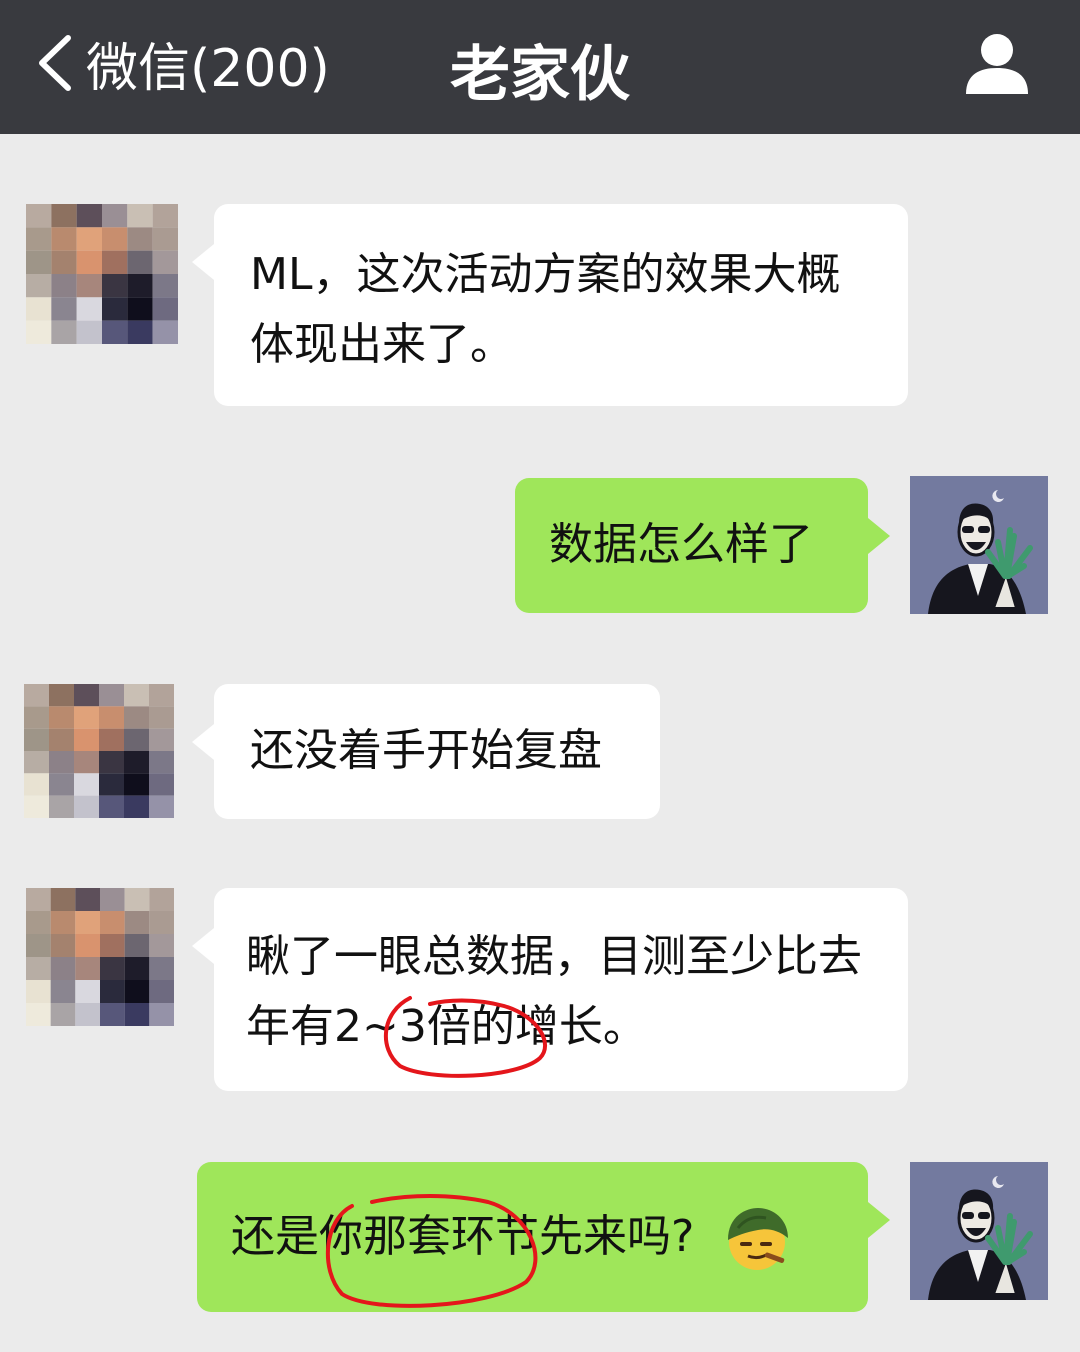 This screenshot has width=1080, height=1352. I want to click on message-bubble: 还没着手开始复盘, so click(426, 751).